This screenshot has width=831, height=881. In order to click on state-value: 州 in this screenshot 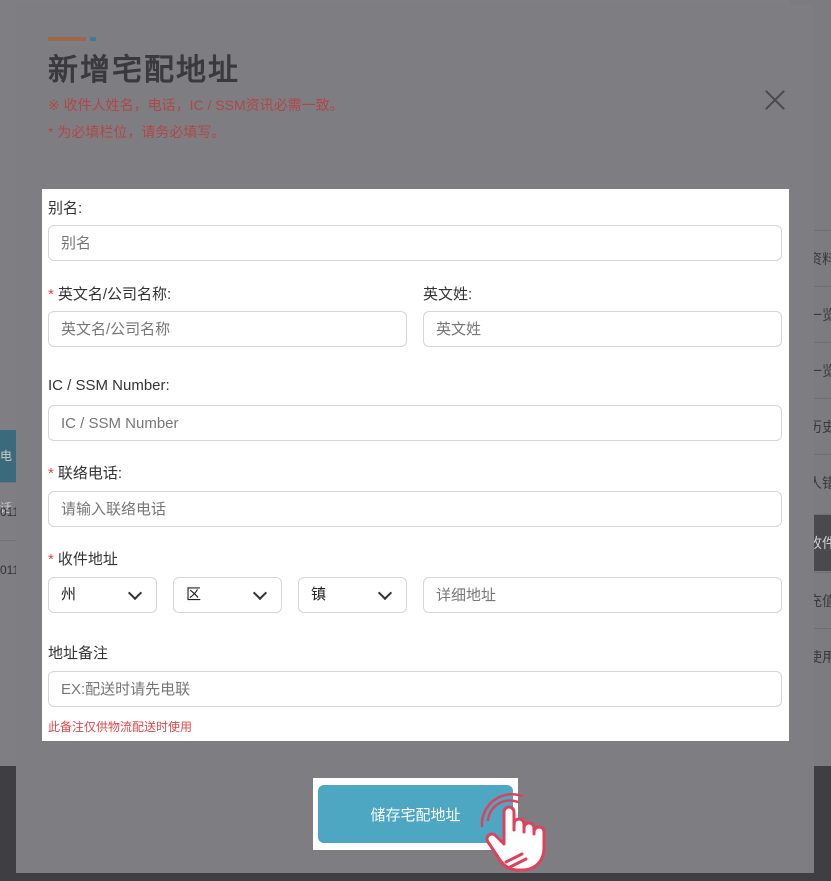, I will do `click(69, 594)`.